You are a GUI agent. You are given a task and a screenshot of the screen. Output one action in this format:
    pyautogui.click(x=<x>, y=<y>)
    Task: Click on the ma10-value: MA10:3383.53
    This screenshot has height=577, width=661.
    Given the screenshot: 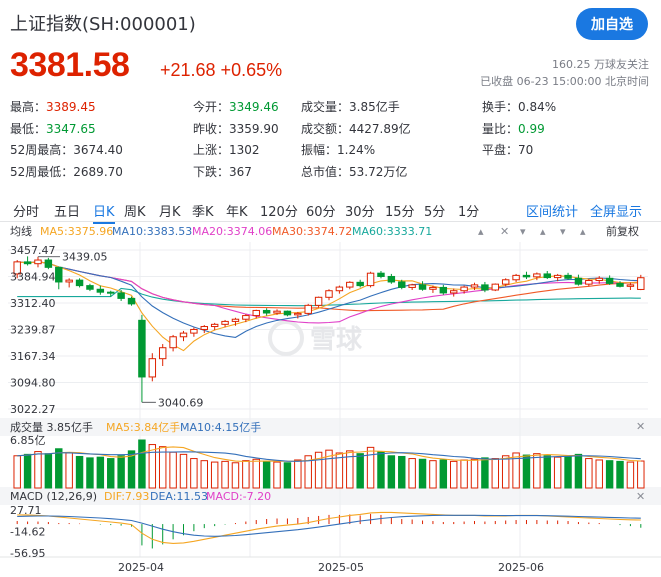 What is the action you would take?
    pyautogui.click(x=152, y=231)
    